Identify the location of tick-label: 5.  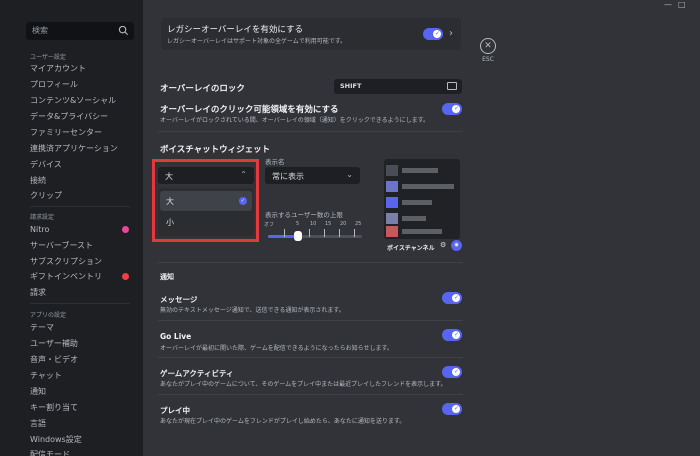
(298, 224).